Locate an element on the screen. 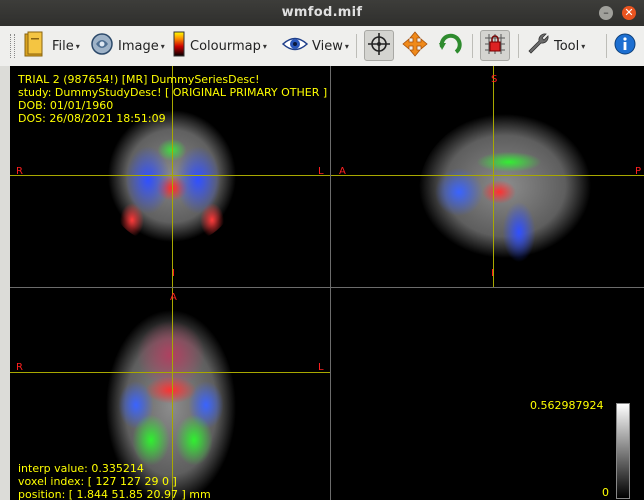 Image resolution: width=644 pixels, height=500 pixels. window-title-bar: wmfod.mif – ✕ is located at coordinates (322, 13).